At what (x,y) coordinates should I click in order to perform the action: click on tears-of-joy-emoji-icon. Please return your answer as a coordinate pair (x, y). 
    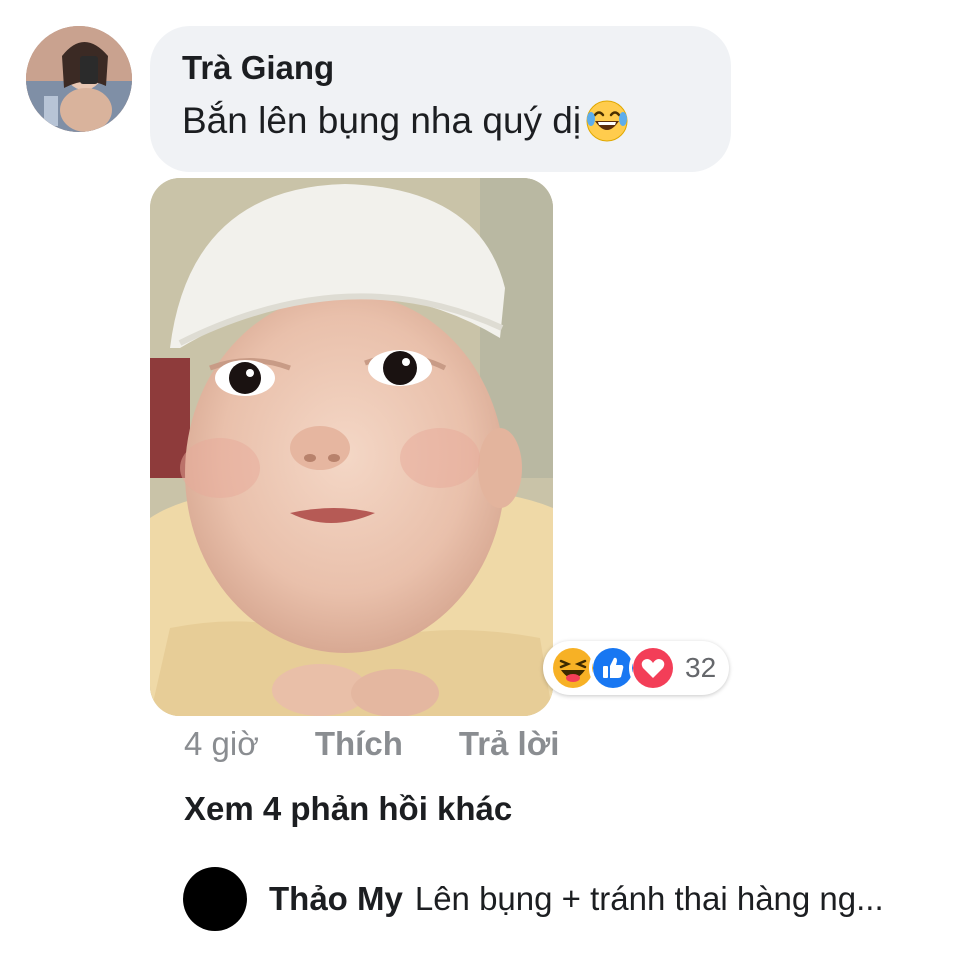
    Looking at the image, I should click on (607, 121).